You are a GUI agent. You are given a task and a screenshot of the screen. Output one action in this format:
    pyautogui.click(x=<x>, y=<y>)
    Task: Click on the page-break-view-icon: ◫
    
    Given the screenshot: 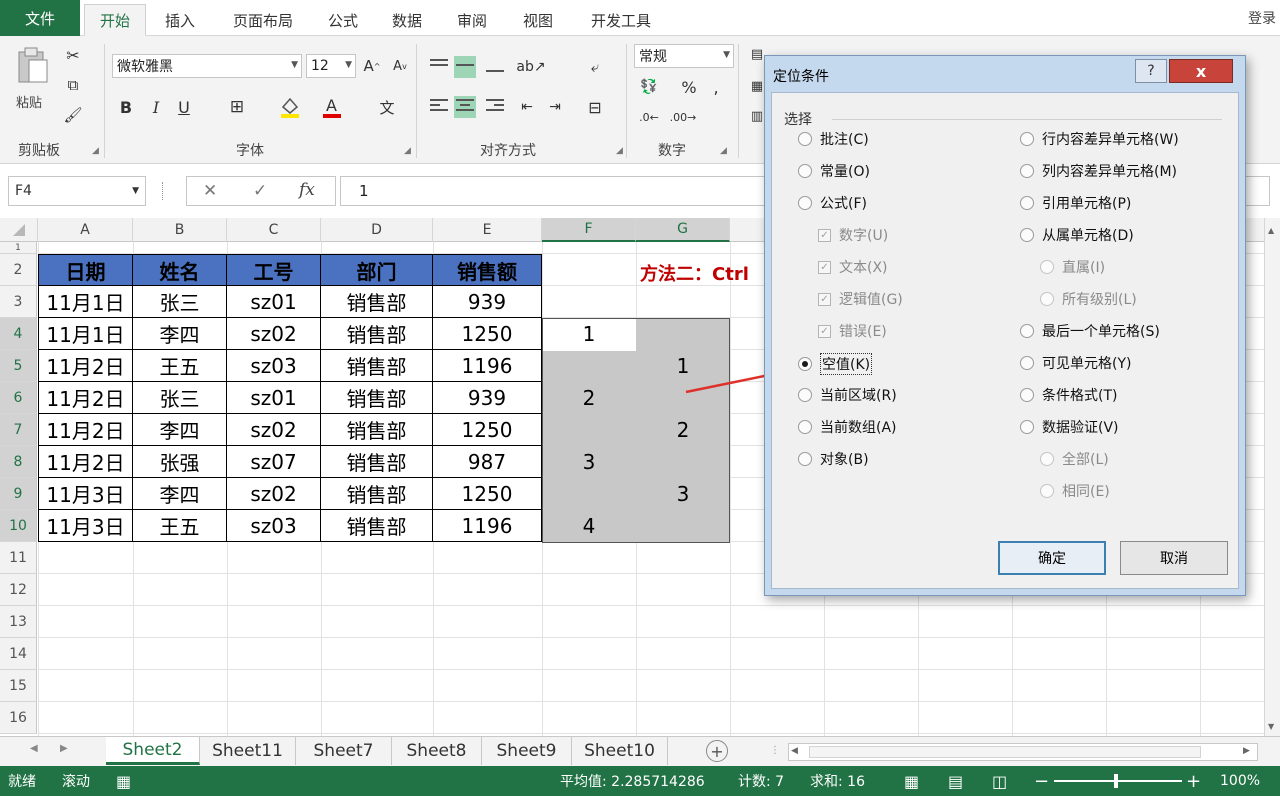 What is the action you would take?
    pyautogui.click(x=999, y=781)
    